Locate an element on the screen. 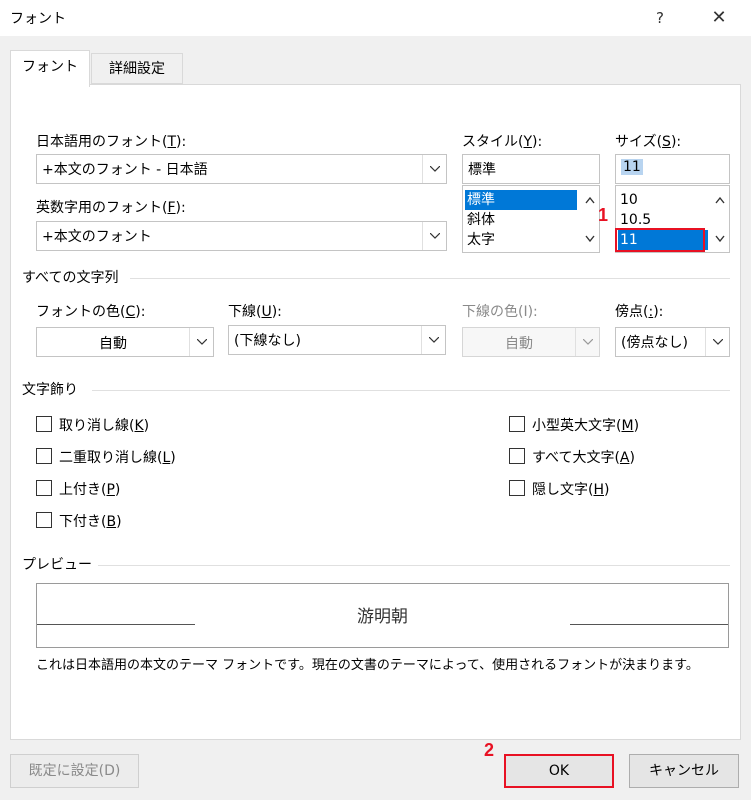 The width and height of the screenshot is (751, 800). section-all-text: すべての文字列 is located at coordinates (70, 278).